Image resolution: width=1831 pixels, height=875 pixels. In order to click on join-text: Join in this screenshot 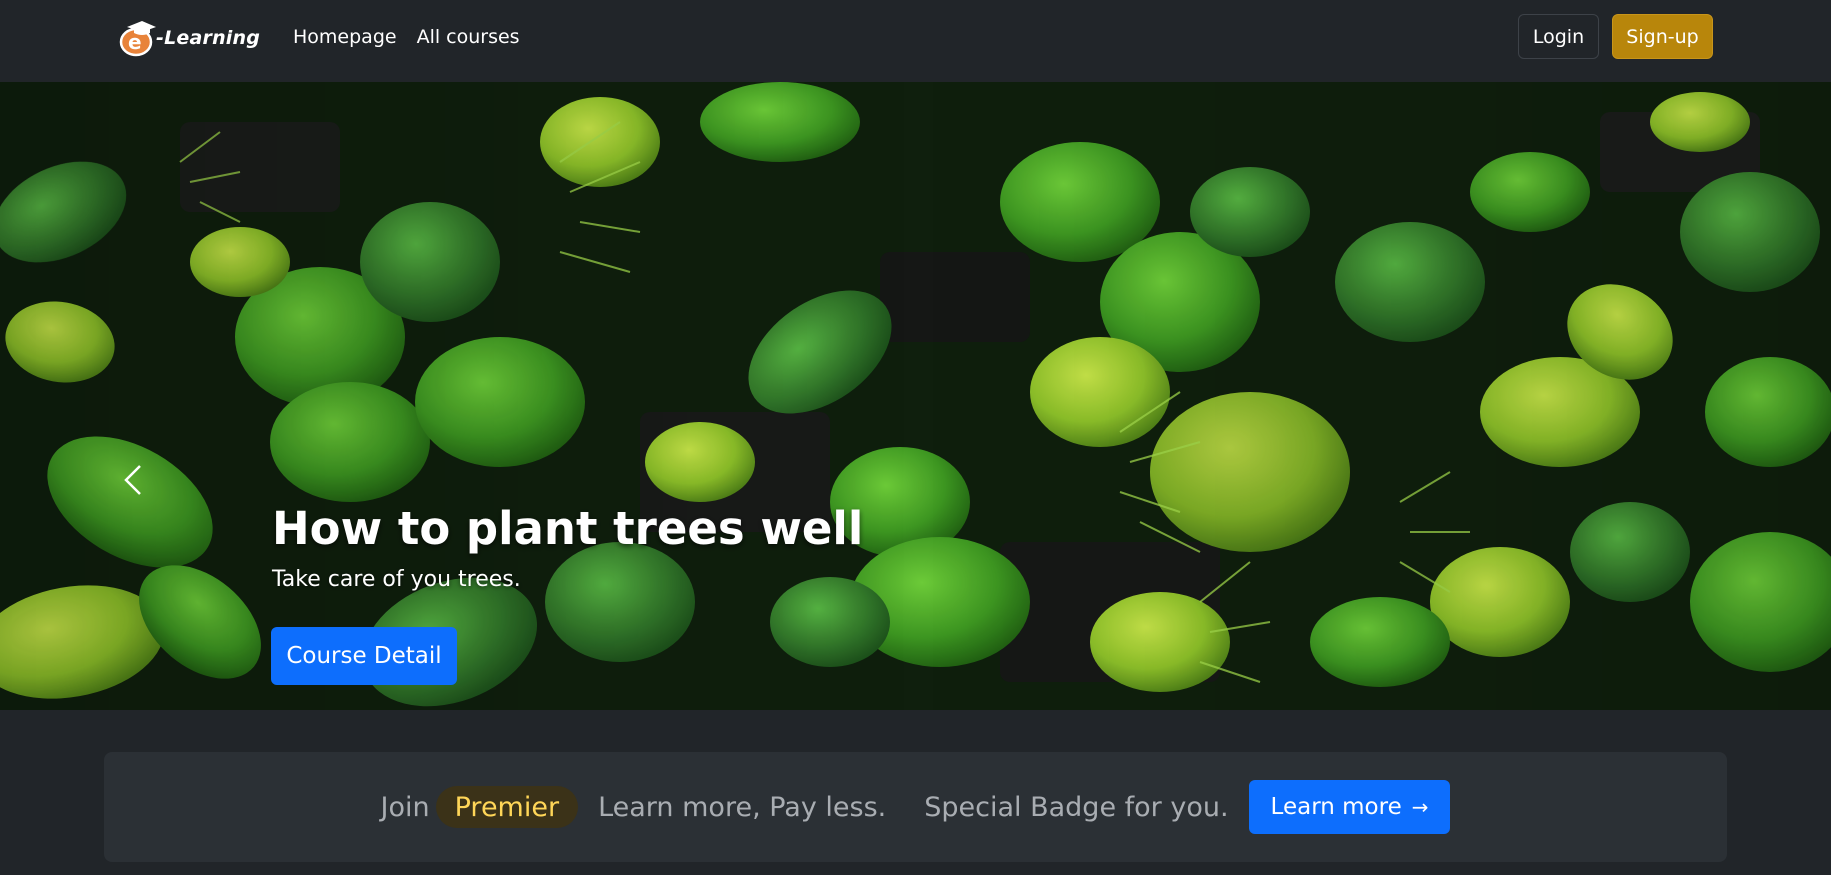, I will do `click(405, 807)`.